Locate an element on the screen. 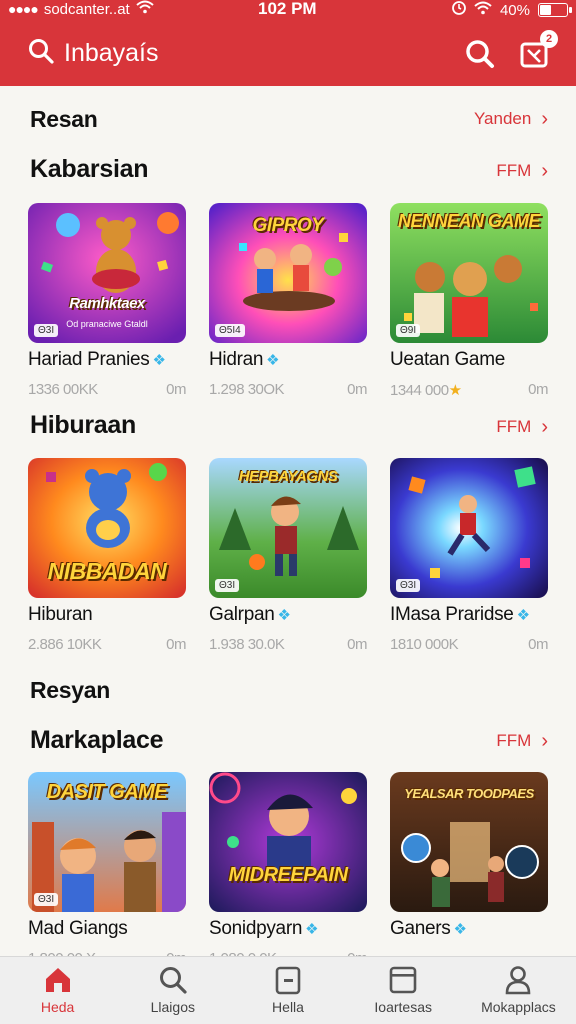  download-count: 1344 000★ is located at coordinates (426, 390).